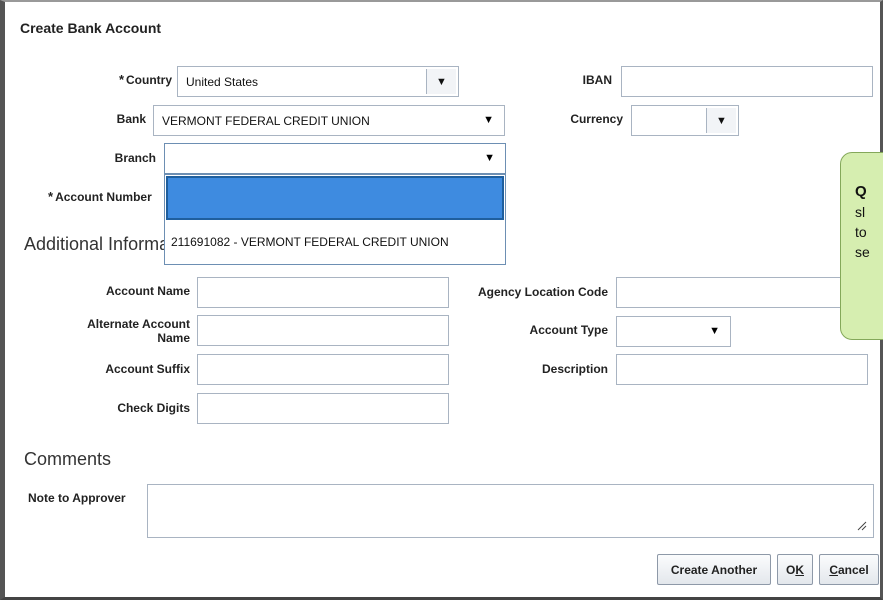 The height and width of the screenshot is (600, 883). I want to click on account-number-label: * Account Number, so click(113, 196).